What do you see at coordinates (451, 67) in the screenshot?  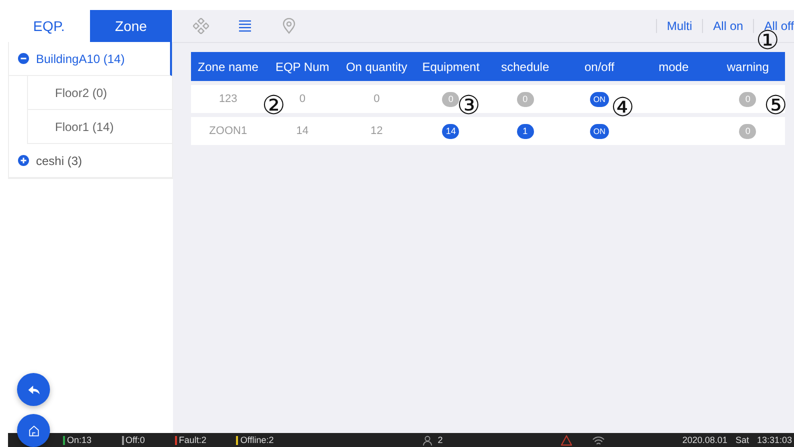 I see `column-header: Equipment` at bounding box center [451, 67].